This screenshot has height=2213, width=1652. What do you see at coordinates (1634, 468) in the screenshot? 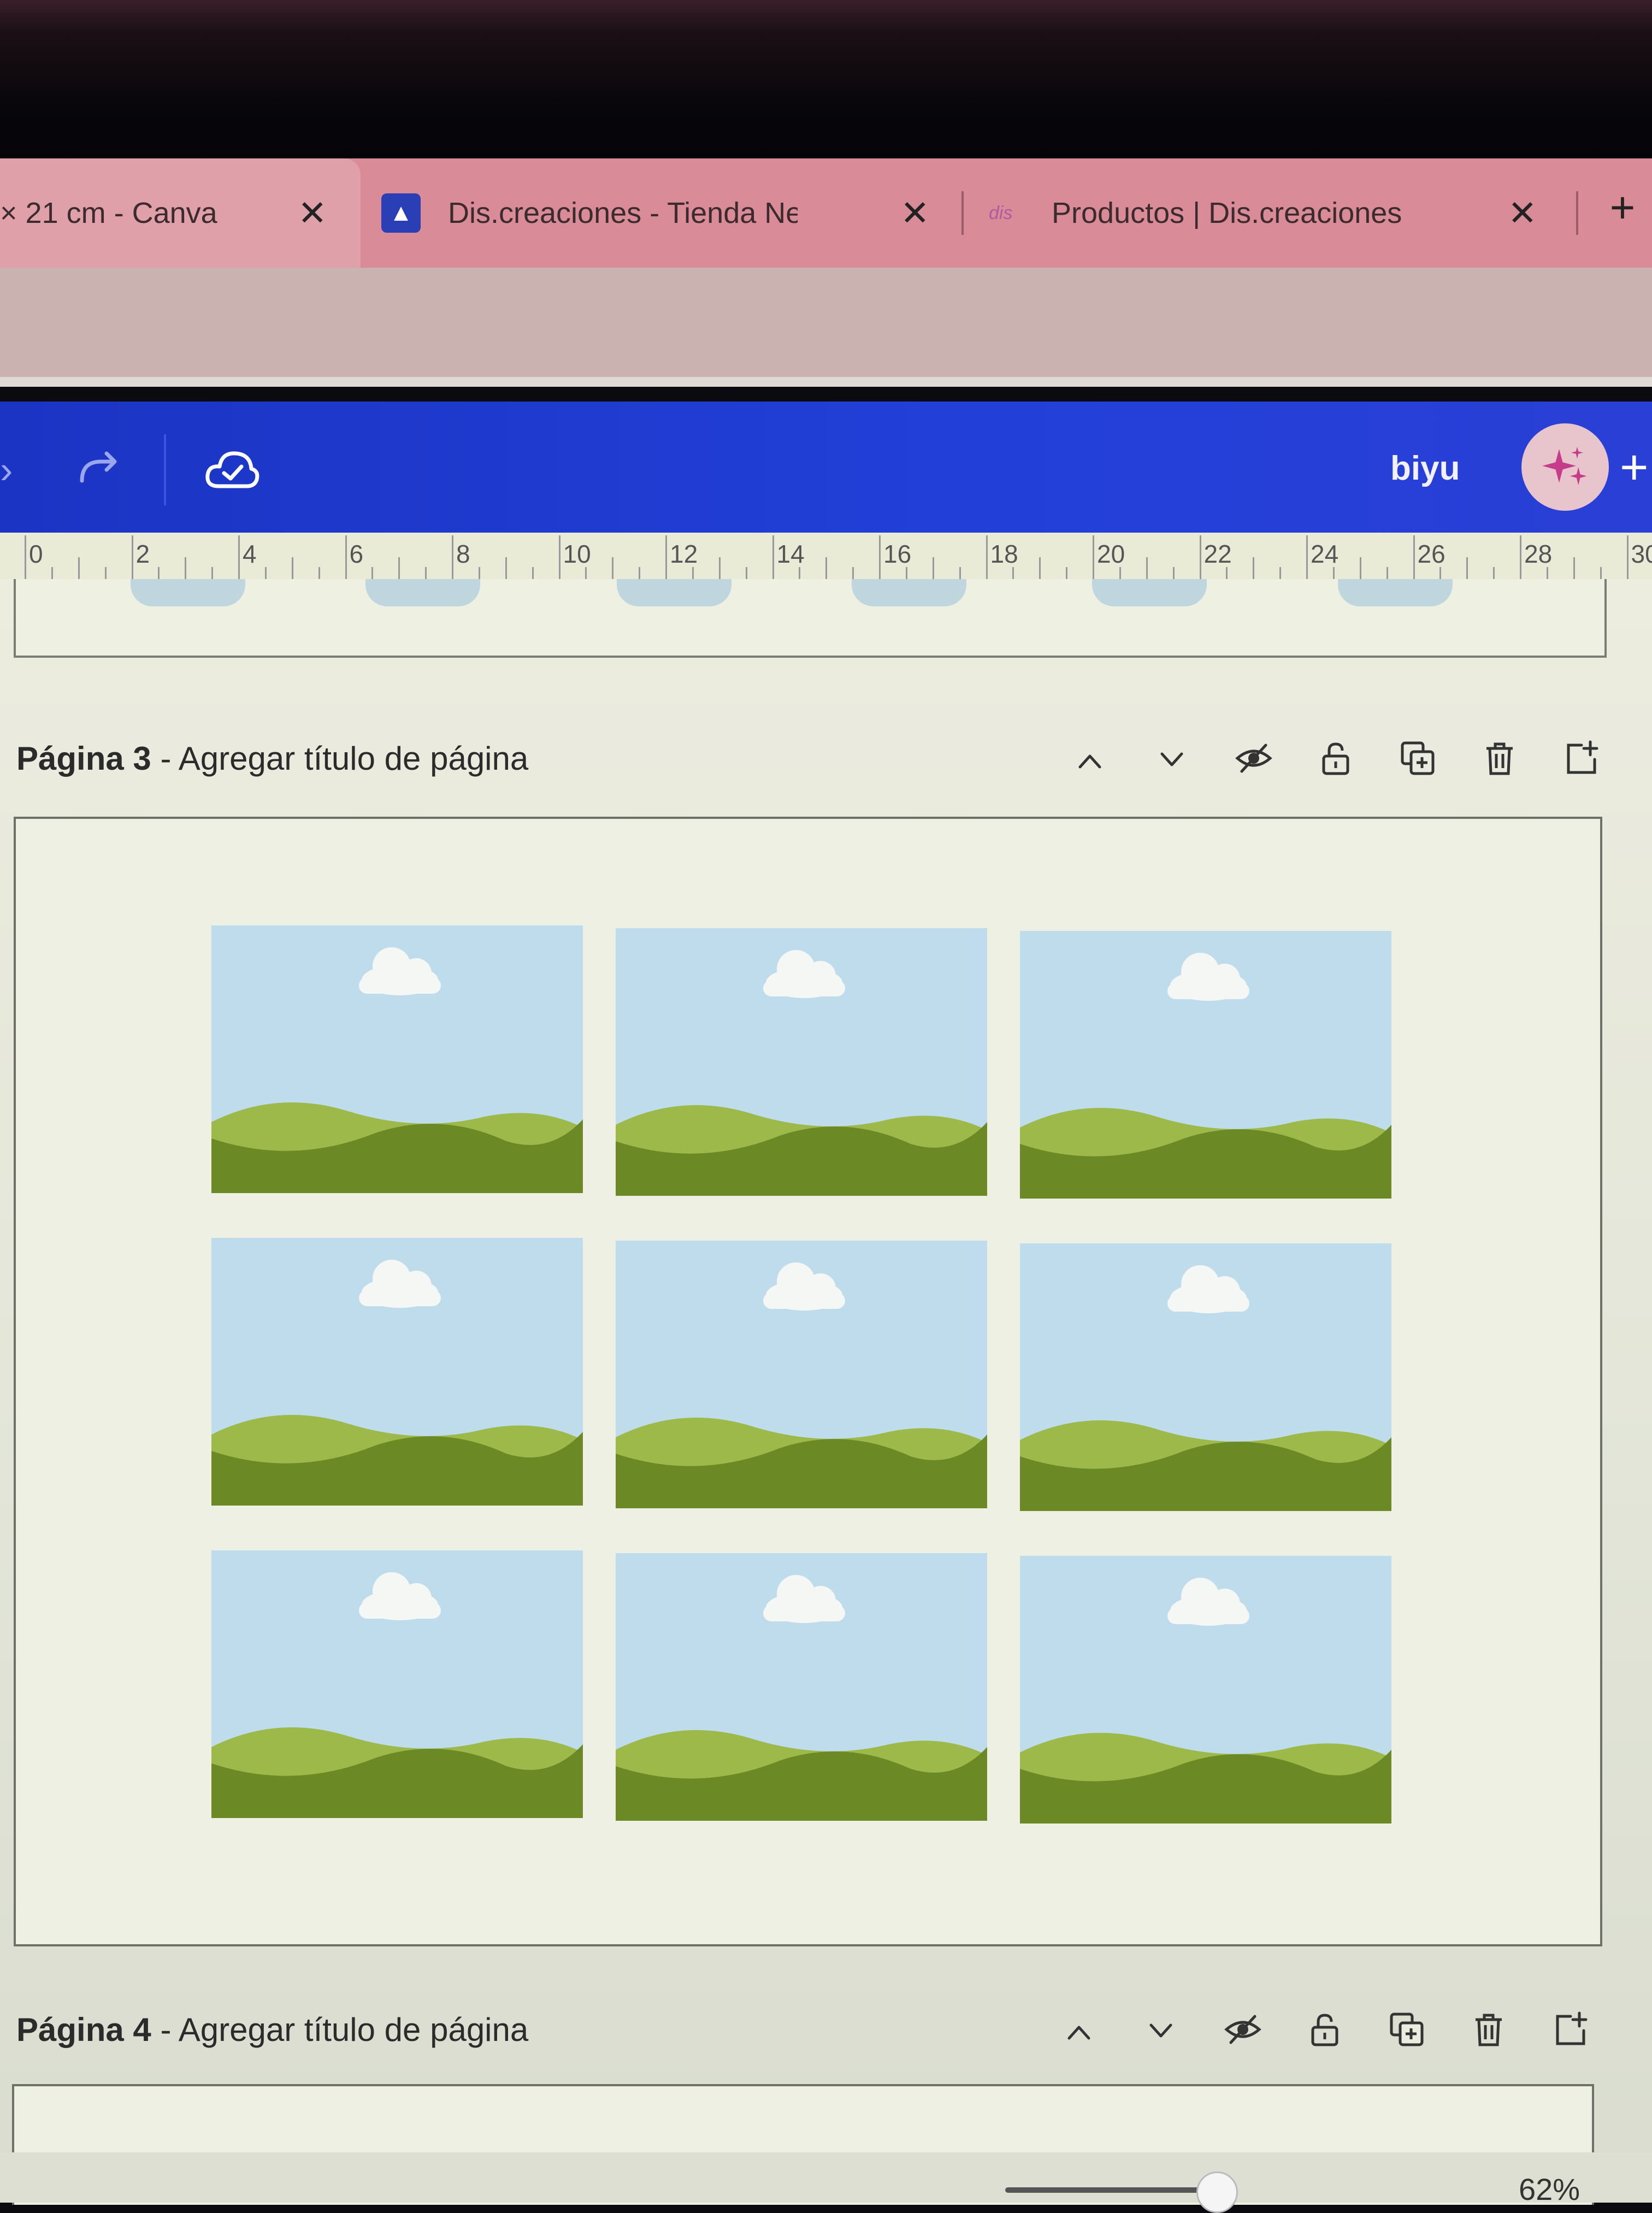
I see `plus-icon: +` at bounding box center [1634, 468].